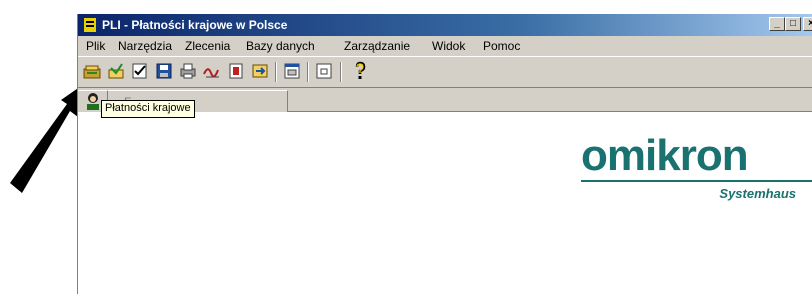 This screenshot has height=294, width=812. What do you see at coordinates (777, 24) in the screenshot?
I see `minimize-button: _` at bounding box center [777, 24].